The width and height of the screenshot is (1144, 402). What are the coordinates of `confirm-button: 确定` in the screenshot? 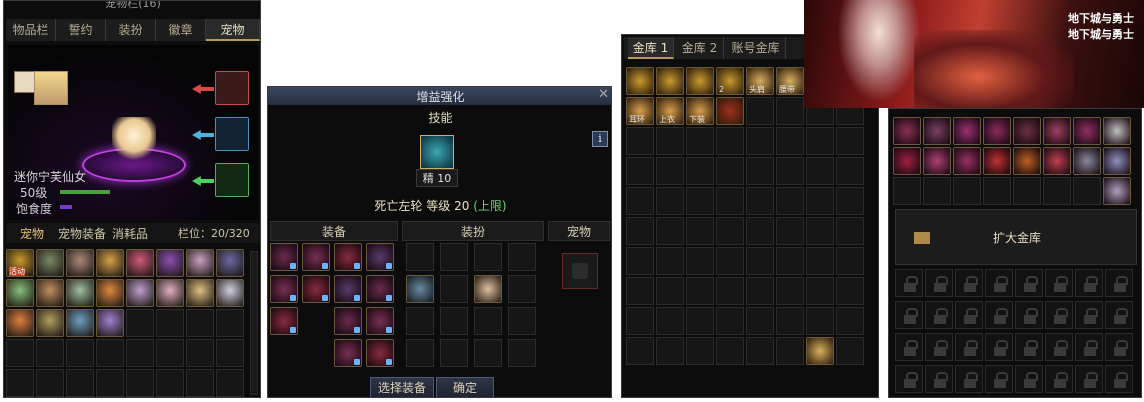 It's located at (465, 387).